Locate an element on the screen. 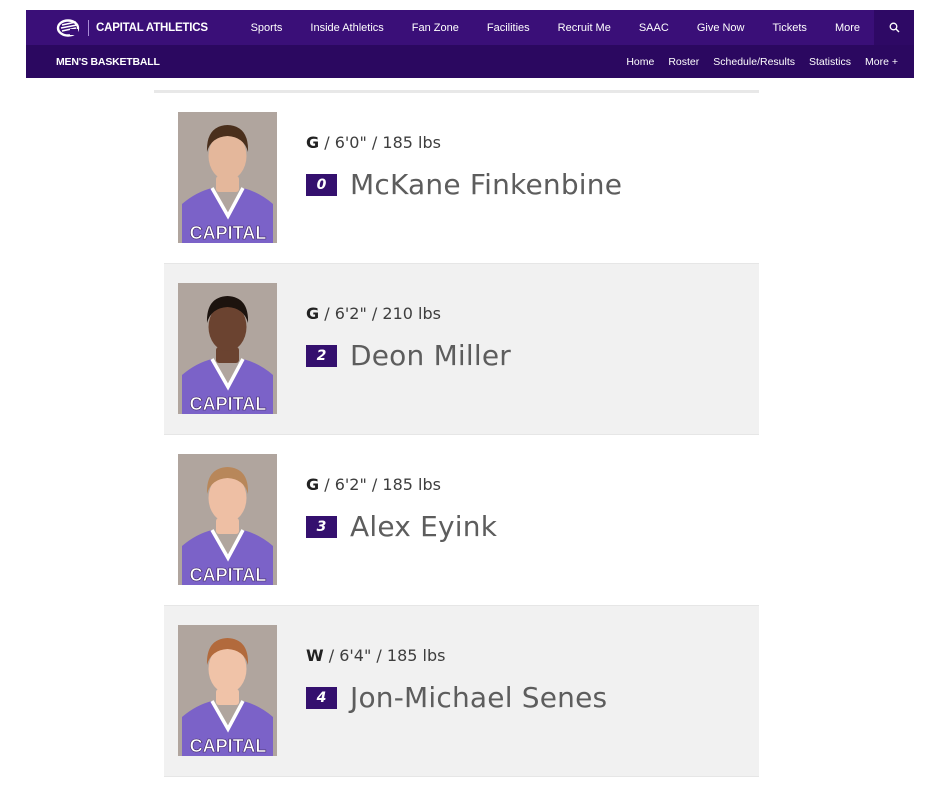 The width and height of the screenshot is (940, 788). subnav-roster: Roster is located at coordinates (683, 62).